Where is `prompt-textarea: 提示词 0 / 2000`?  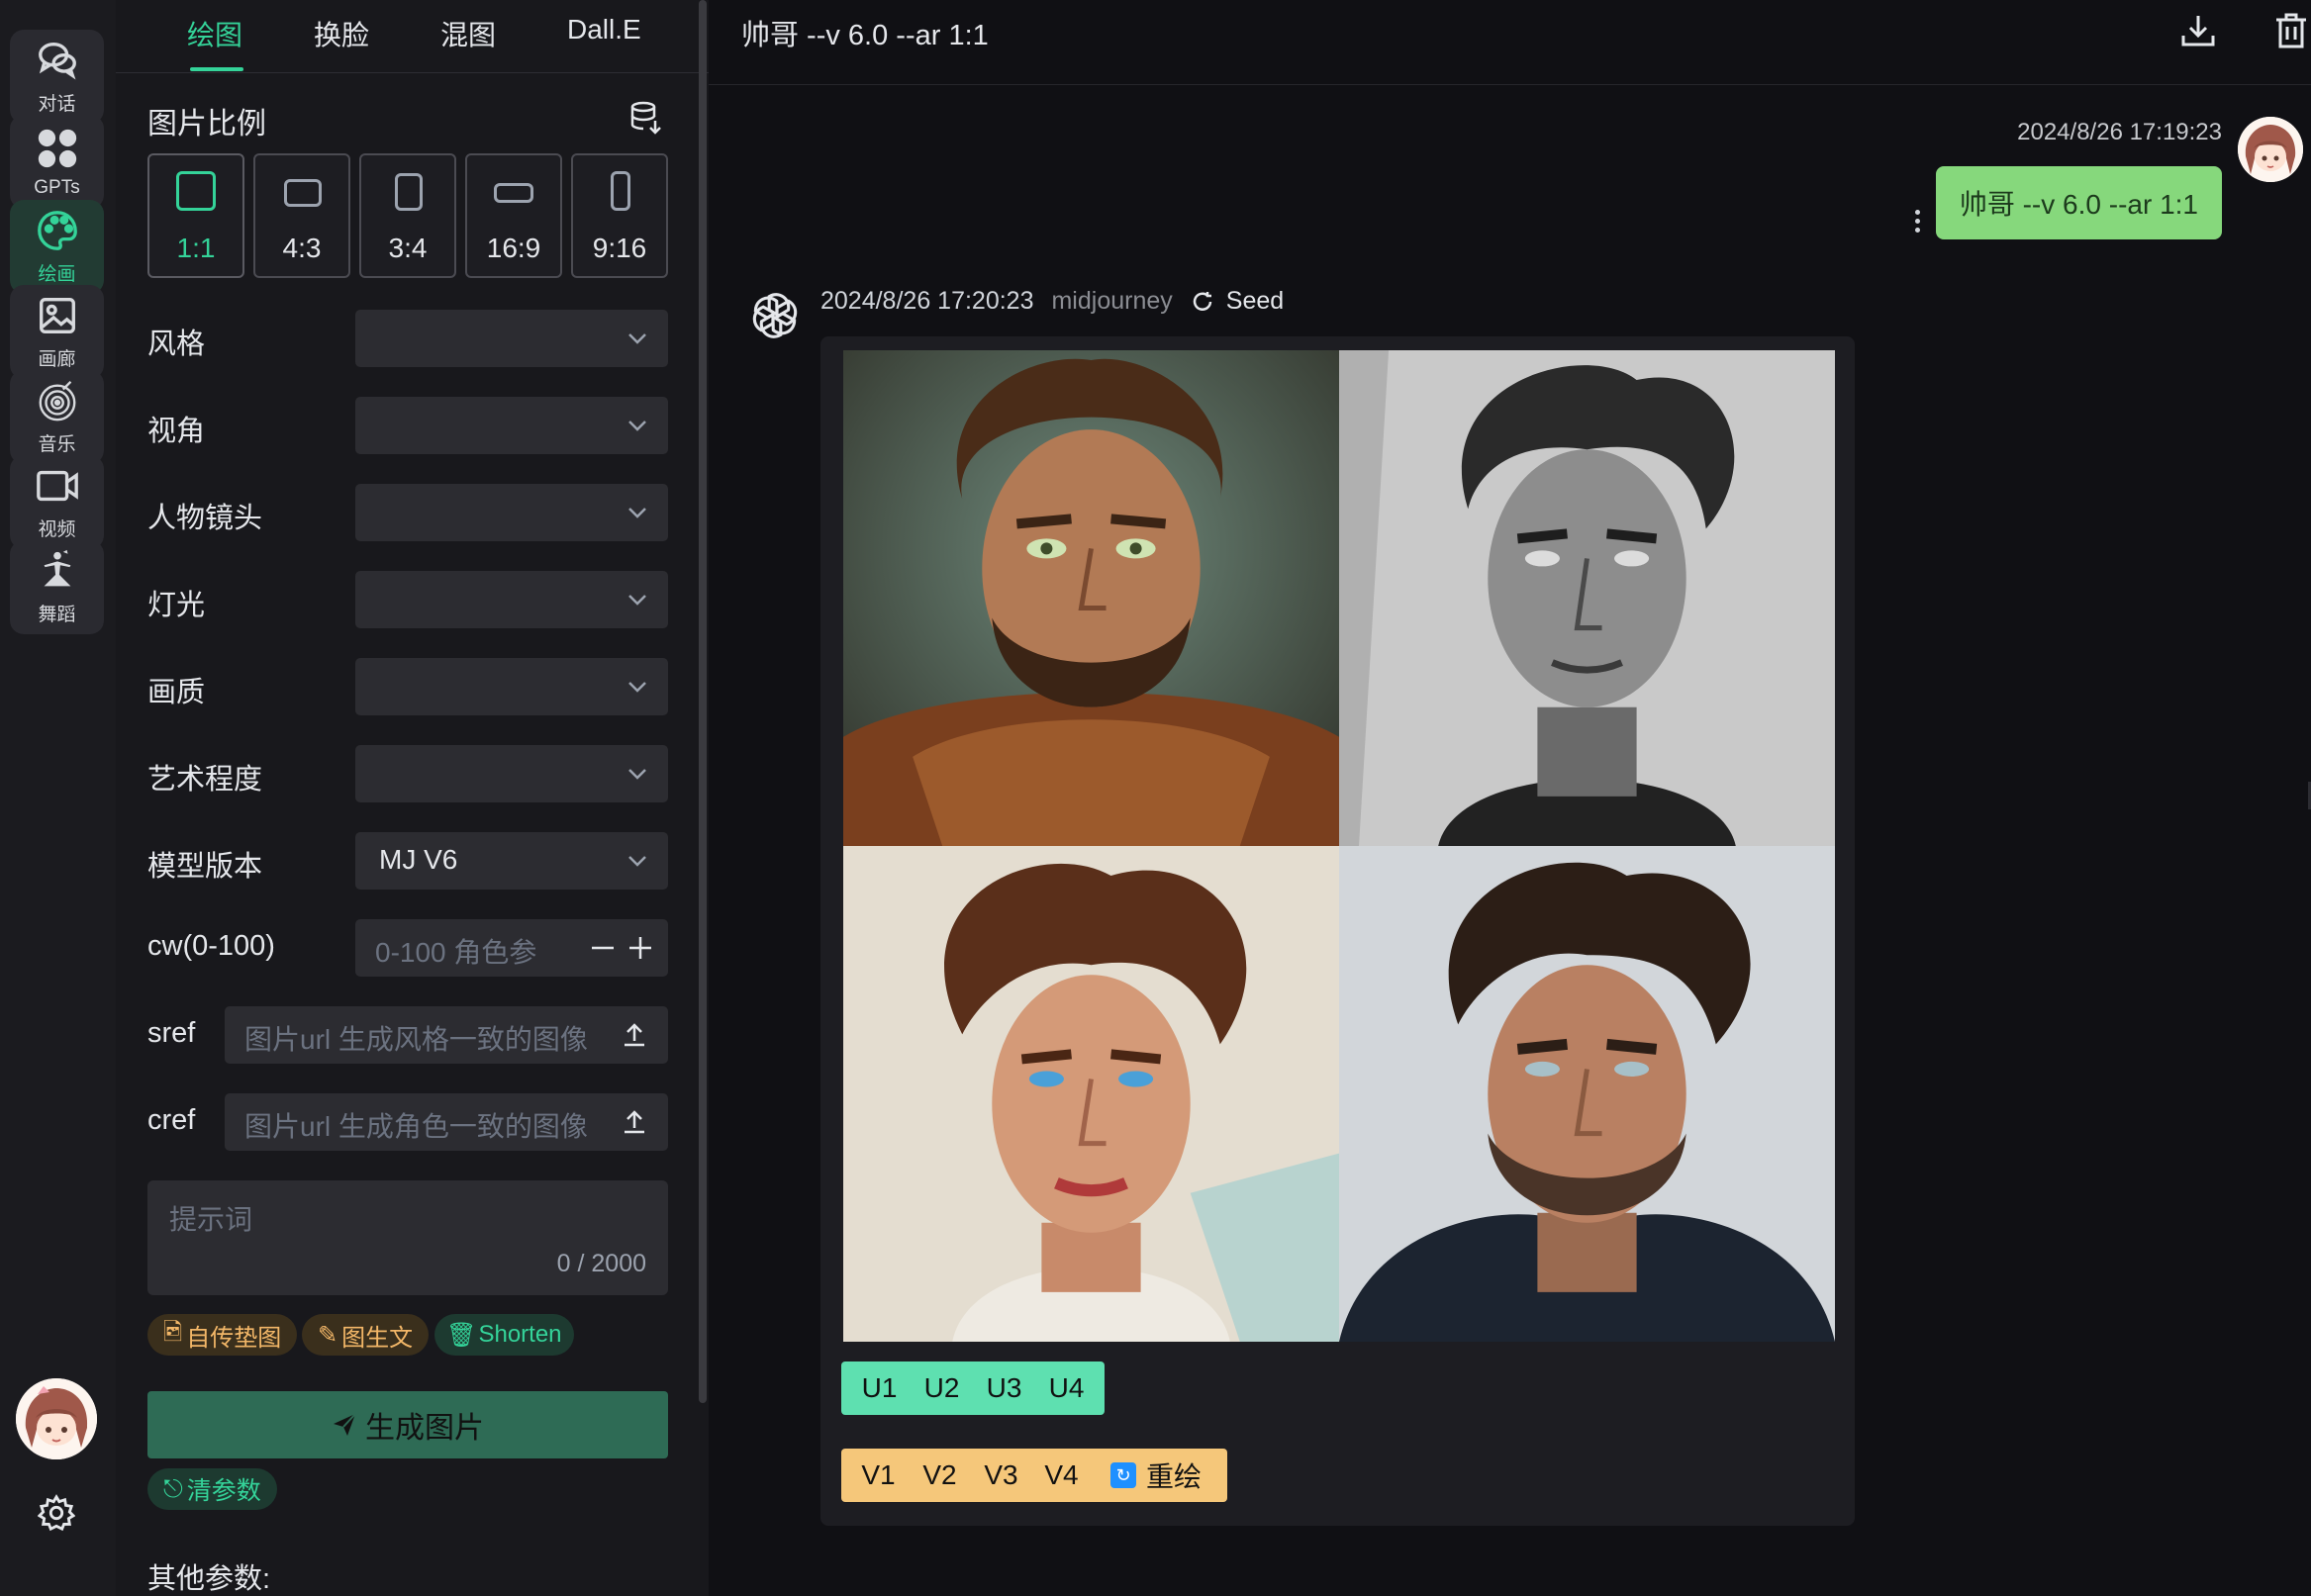
prompt-textarea: 提示词 0 / 2000 is located at coordinates (407, 1237).